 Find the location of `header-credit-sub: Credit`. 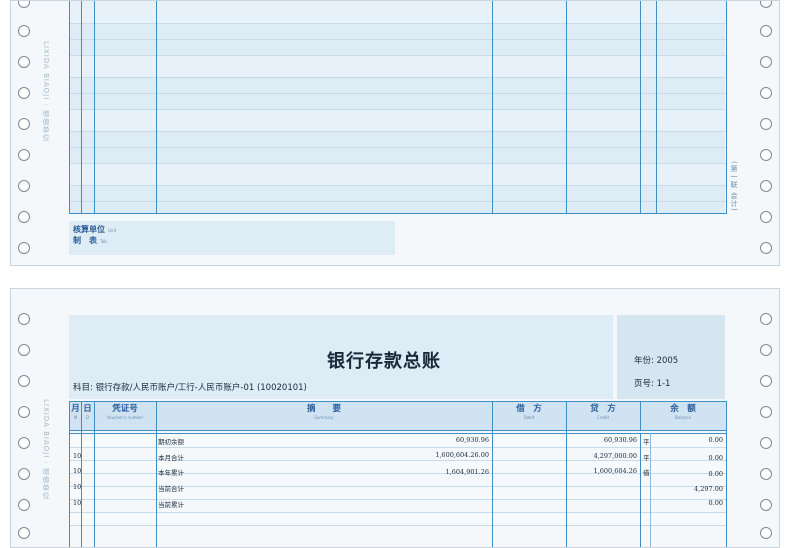

header-credit-sub: Credit is located at coordinates (603, 417).